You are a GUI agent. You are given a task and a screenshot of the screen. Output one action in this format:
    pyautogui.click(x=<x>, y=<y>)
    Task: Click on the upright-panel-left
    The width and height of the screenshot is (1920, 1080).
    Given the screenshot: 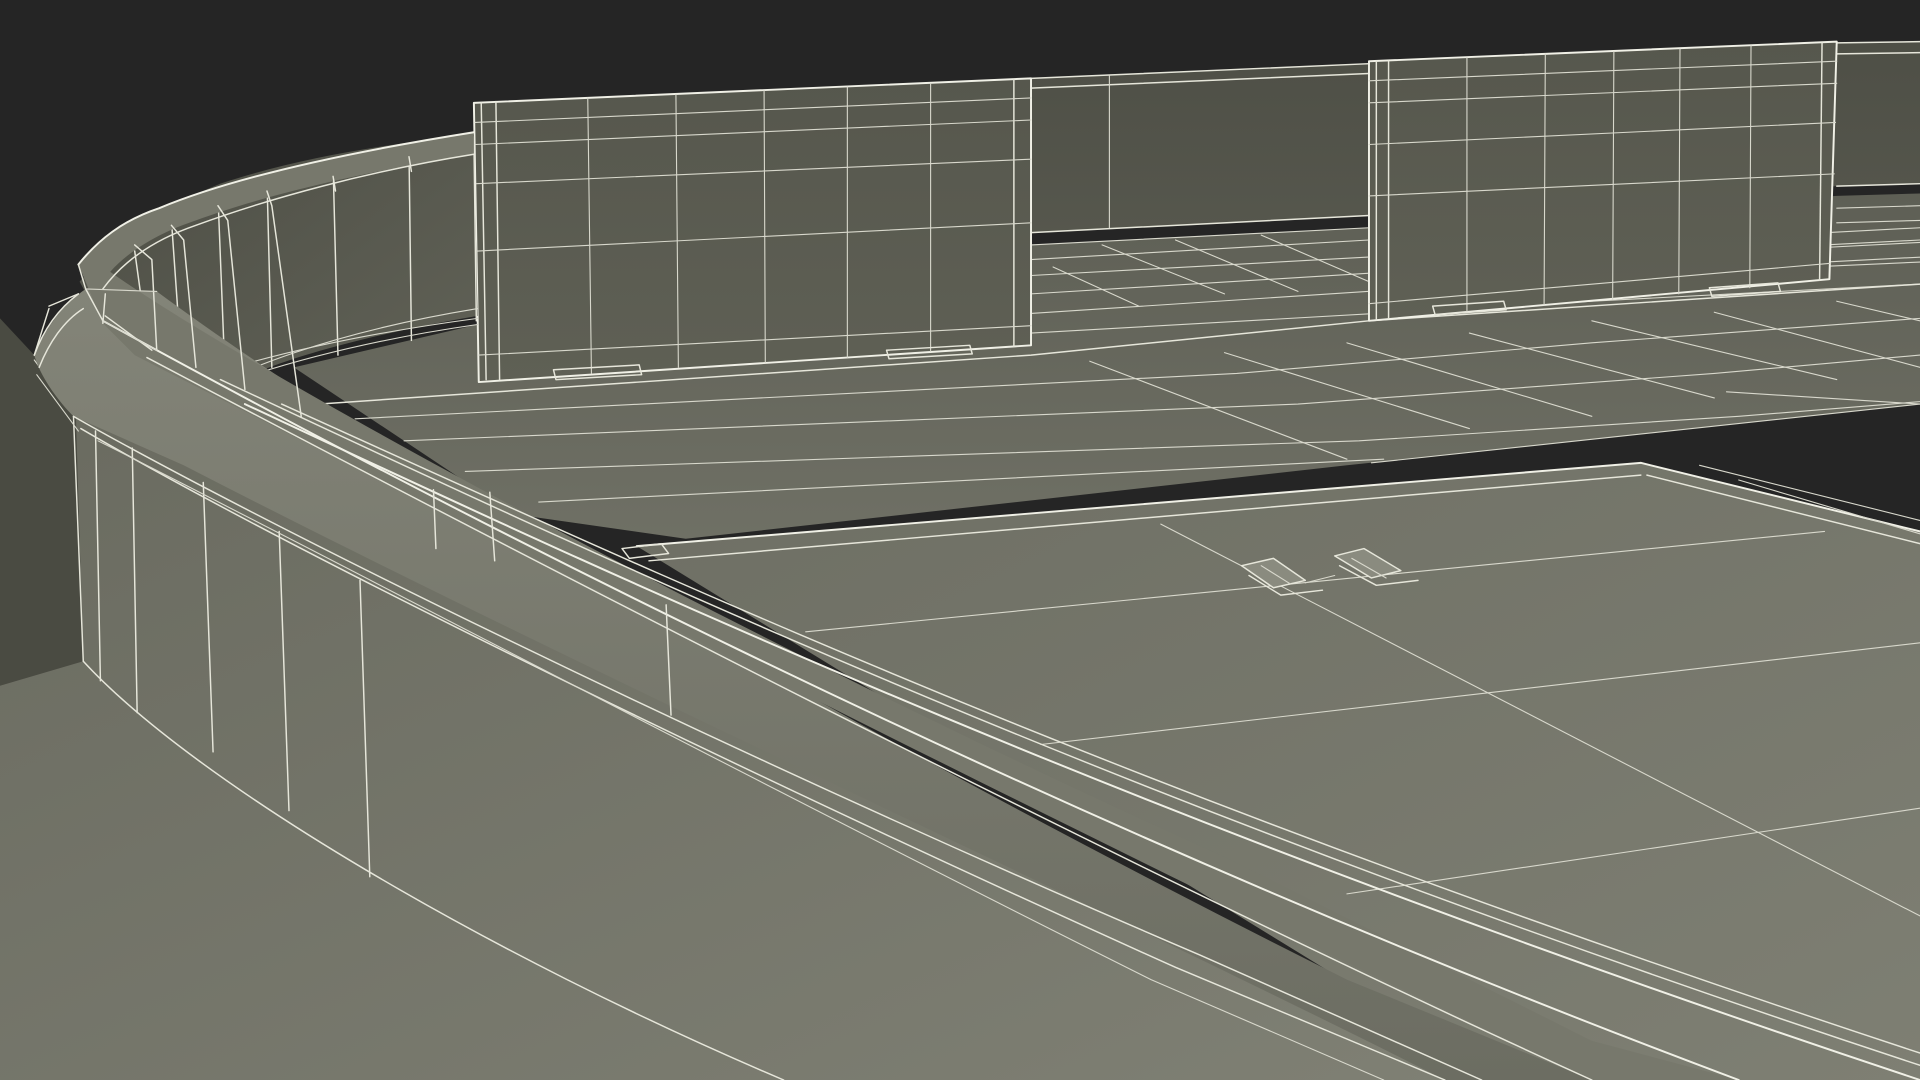 What is the action you would take?
    pyautogui.click(x=752, y=230)
    